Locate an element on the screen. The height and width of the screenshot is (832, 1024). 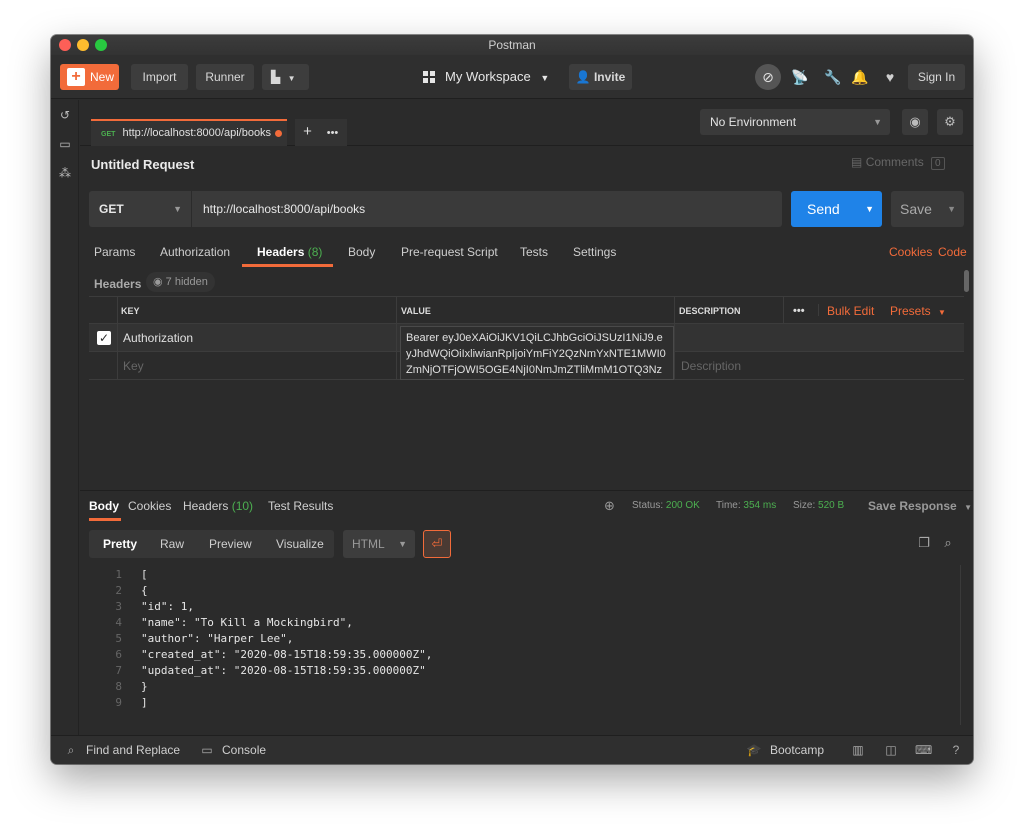
grid-icon is located at coordinates (429, 77).